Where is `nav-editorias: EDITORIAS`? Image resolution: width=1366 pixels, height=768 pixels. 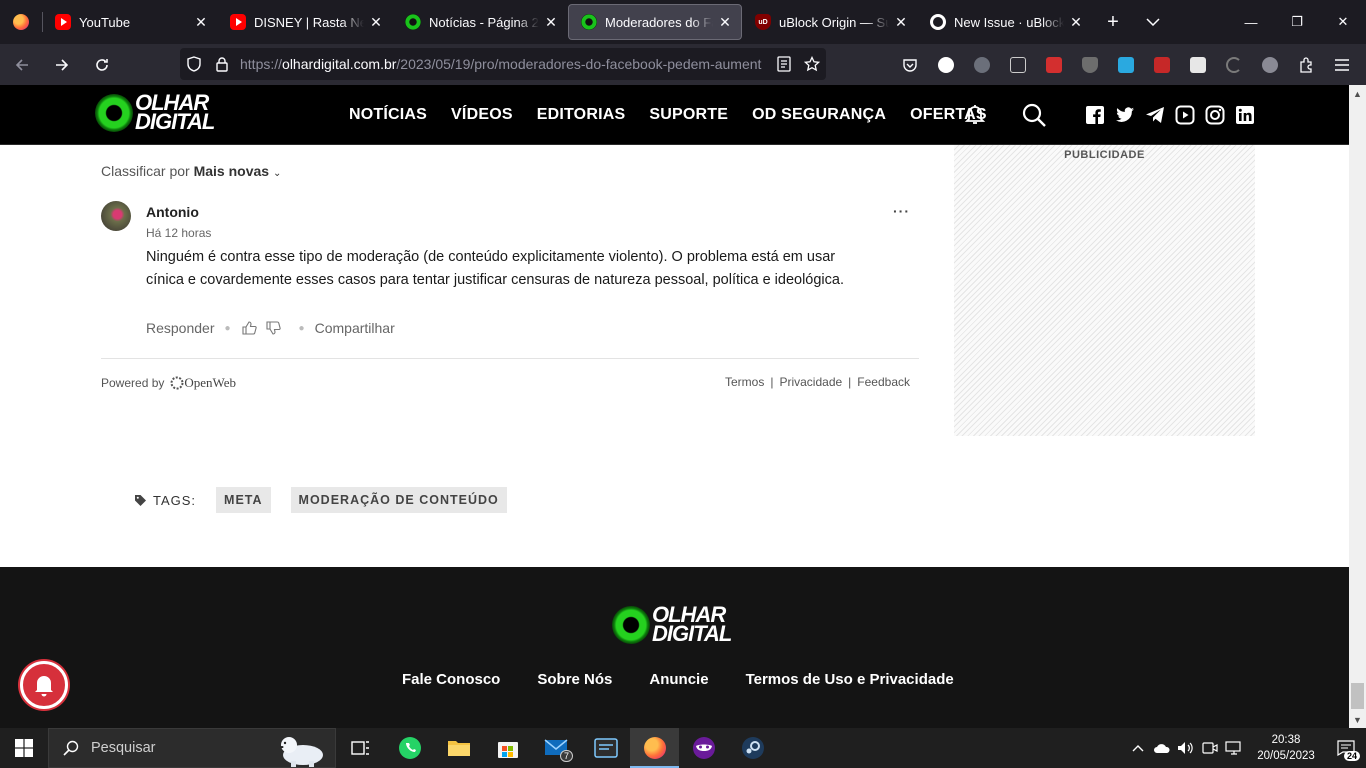
nav-editorias: EDITORIAS is located at coordinates (581, 115).